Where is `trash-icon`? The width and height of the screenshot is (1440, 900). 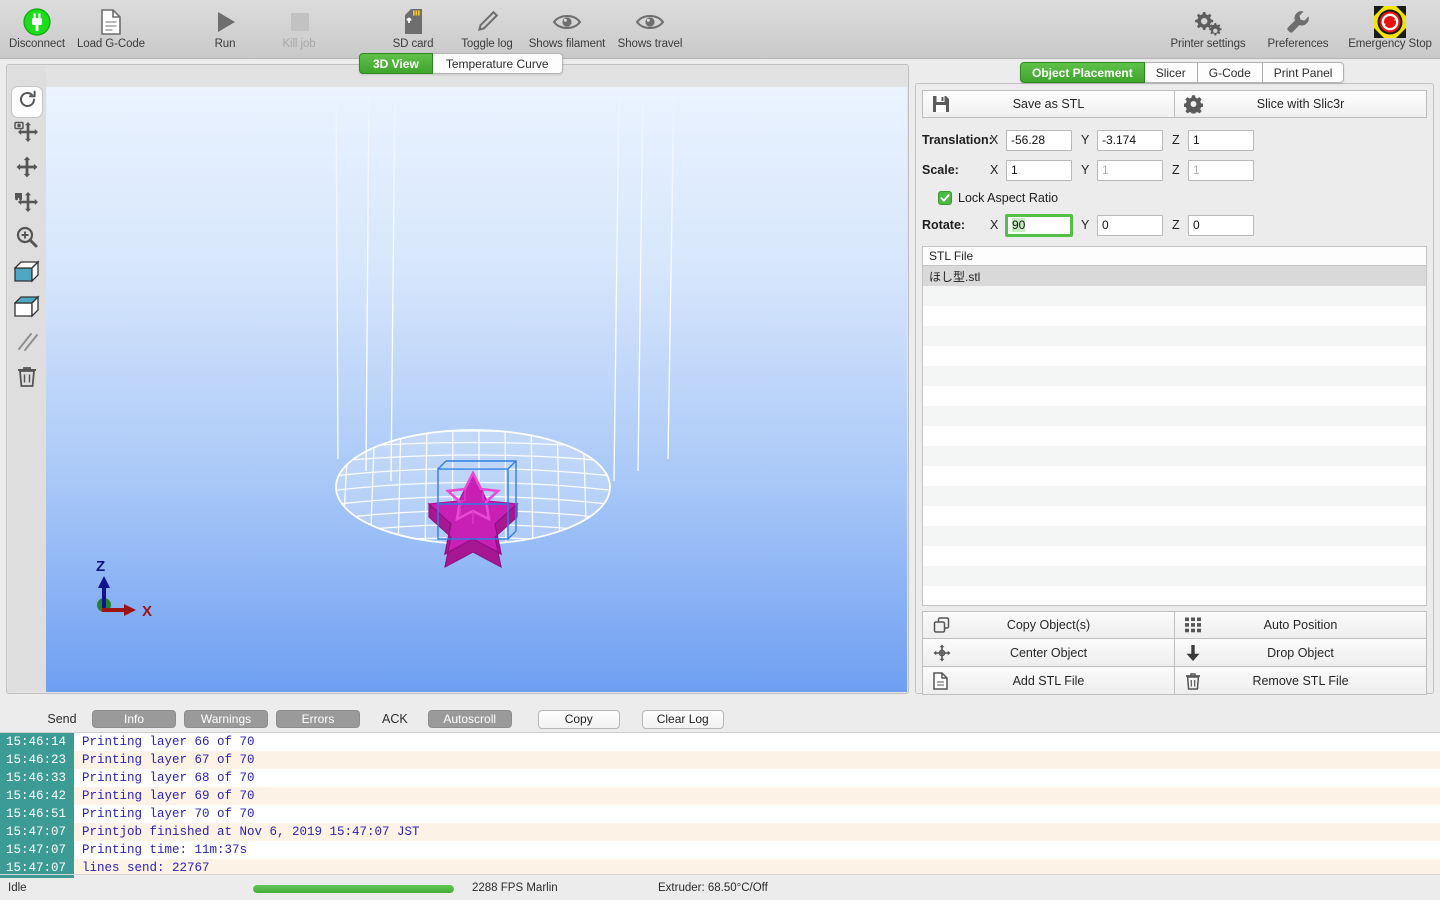 trash-icon is located at coordinates (1193, 681).